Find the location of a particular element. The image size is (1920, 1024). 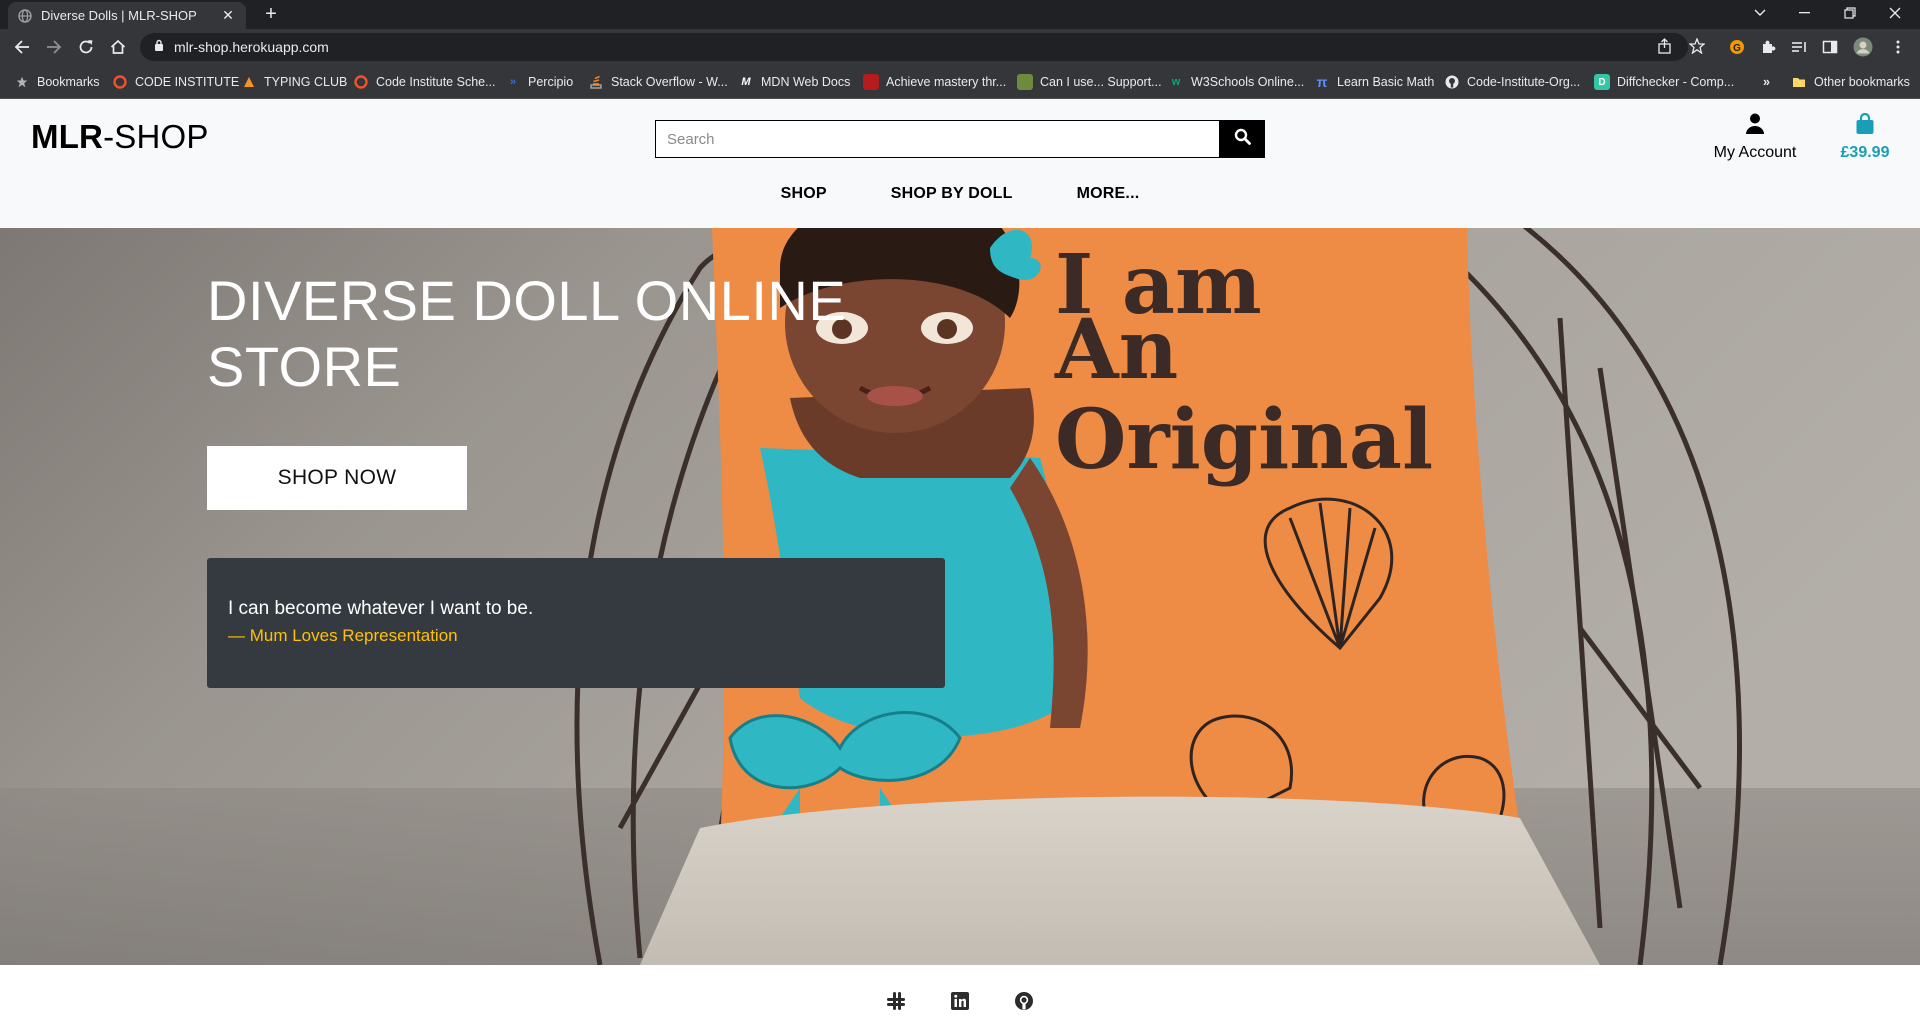

search-input is located at coordinates (937, 139).